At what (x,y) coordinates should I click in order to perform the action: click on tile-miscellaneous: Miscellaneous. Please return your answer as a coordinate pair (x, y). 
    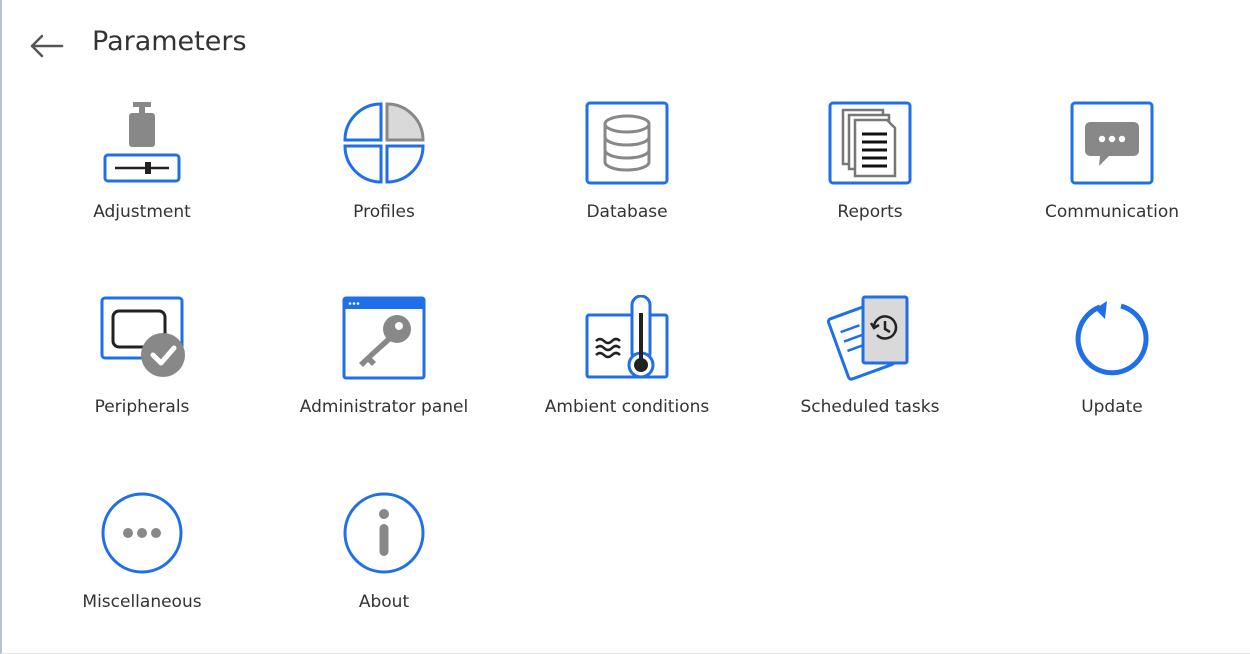
    Looking at the image, I should click on (142, 565).